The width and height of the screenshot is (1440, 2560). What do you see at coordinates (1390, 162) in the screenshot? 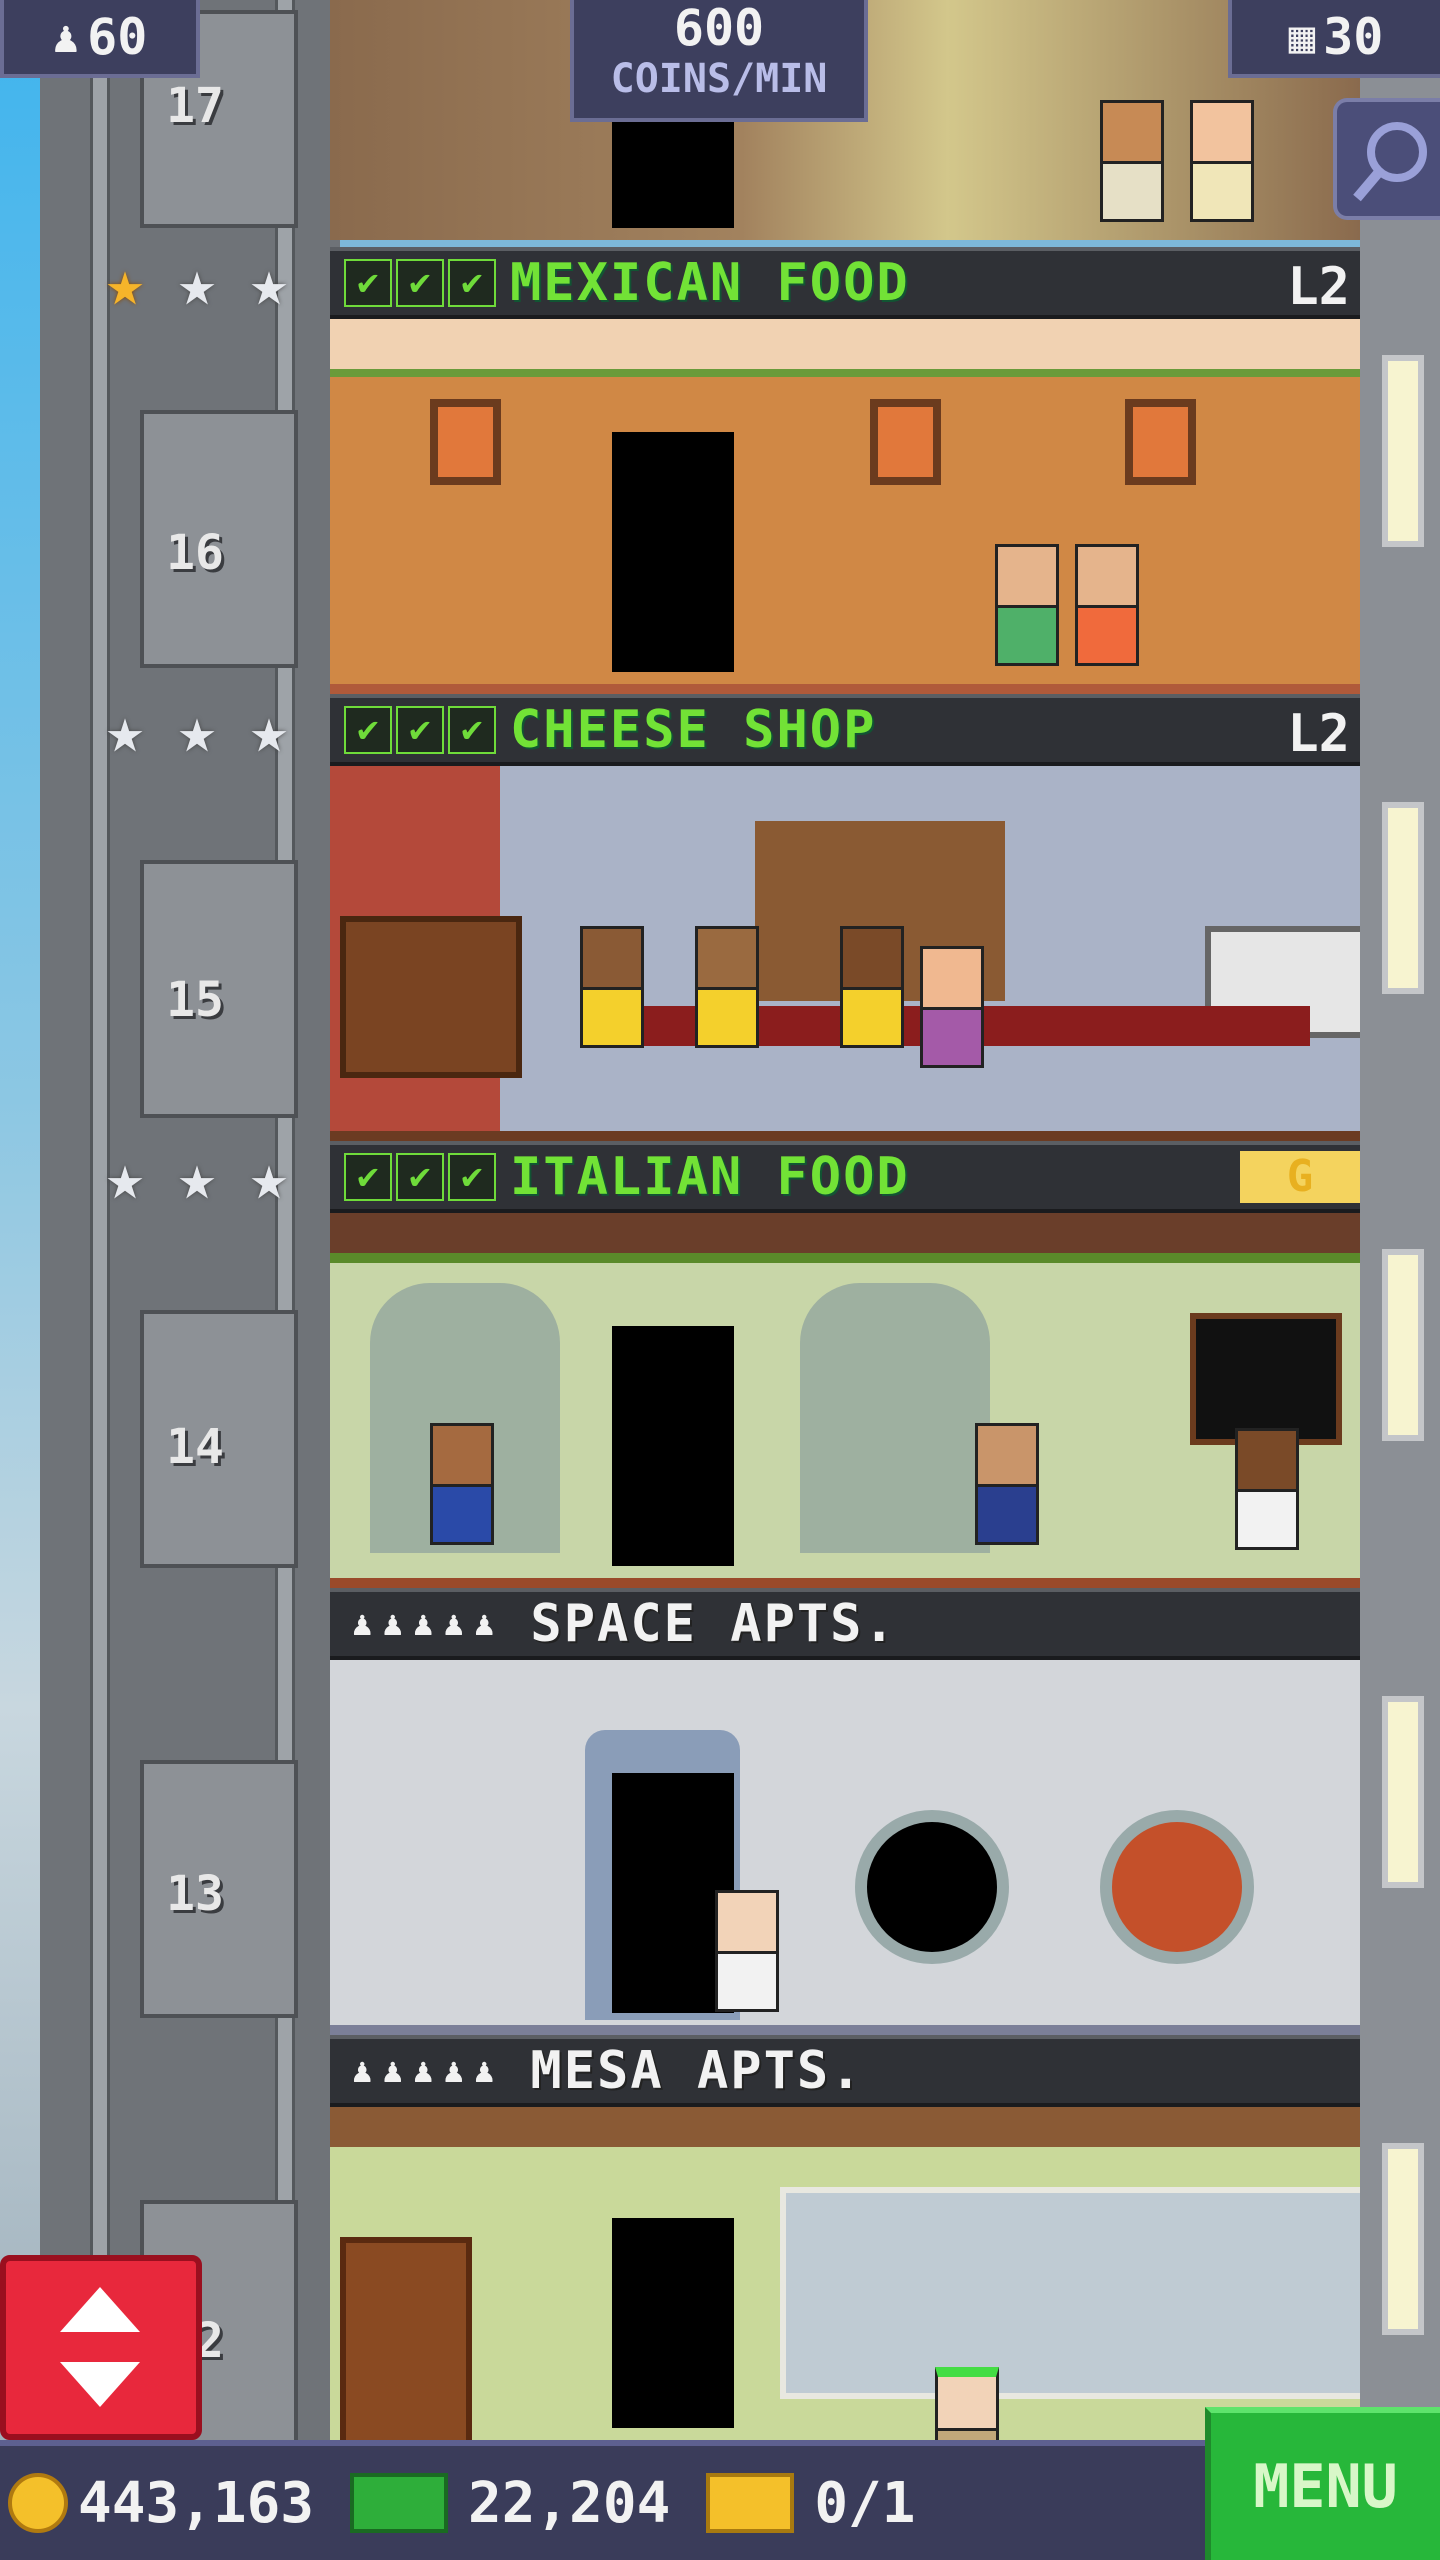
I see `magnifier-icon` at bounding box center [1390, 162].